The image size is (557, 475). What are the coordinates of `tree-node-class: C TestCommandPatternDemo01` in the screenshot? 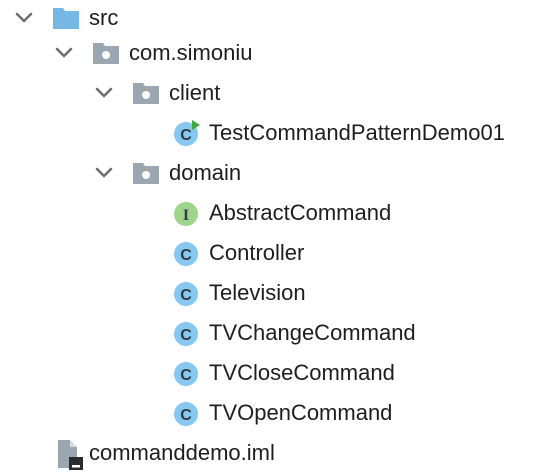 It's located at (278, 135).